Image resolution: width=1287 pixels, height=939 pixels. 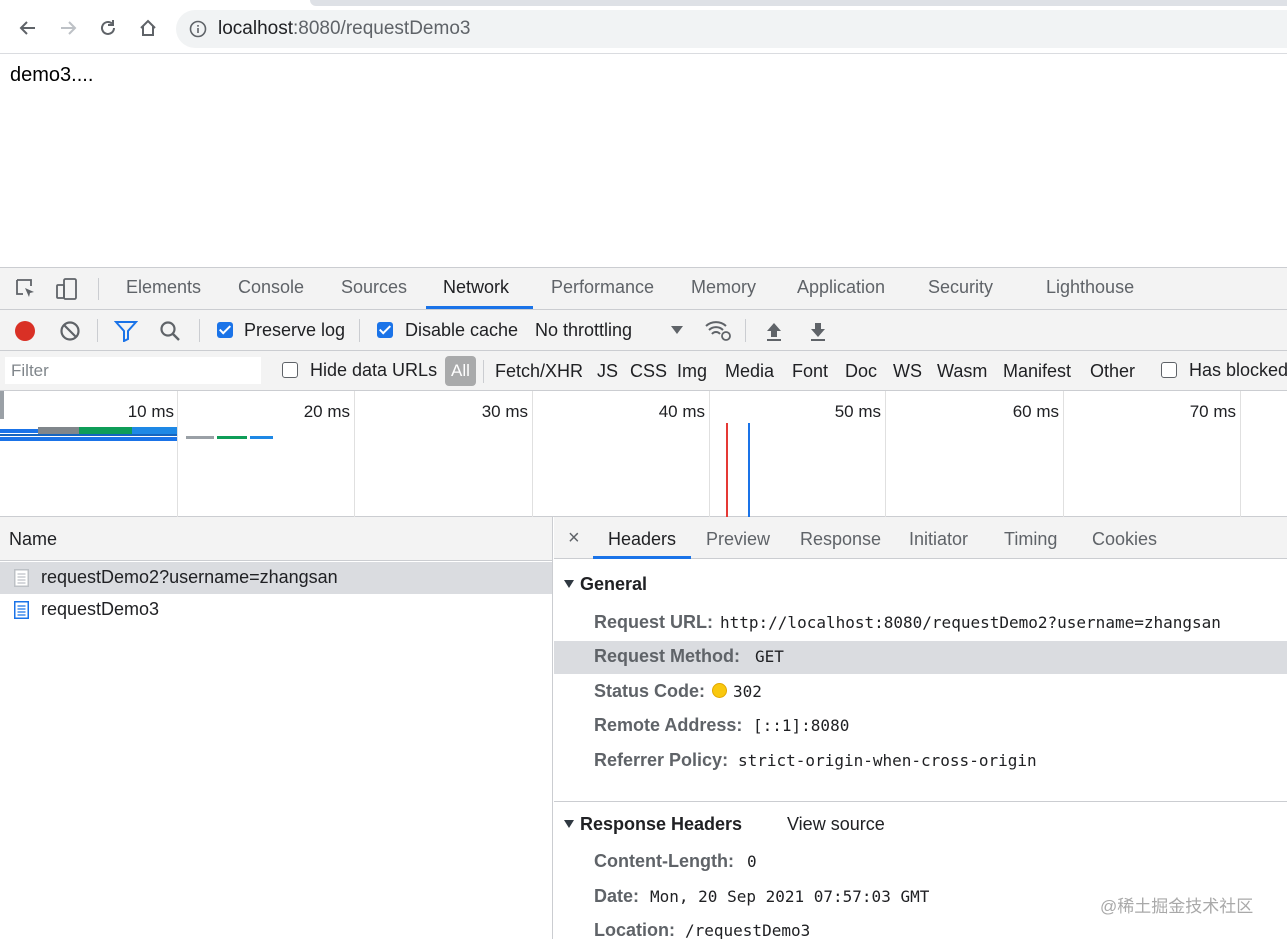 I want to click on tab-memory: Memory, so click(x=723, y=287).